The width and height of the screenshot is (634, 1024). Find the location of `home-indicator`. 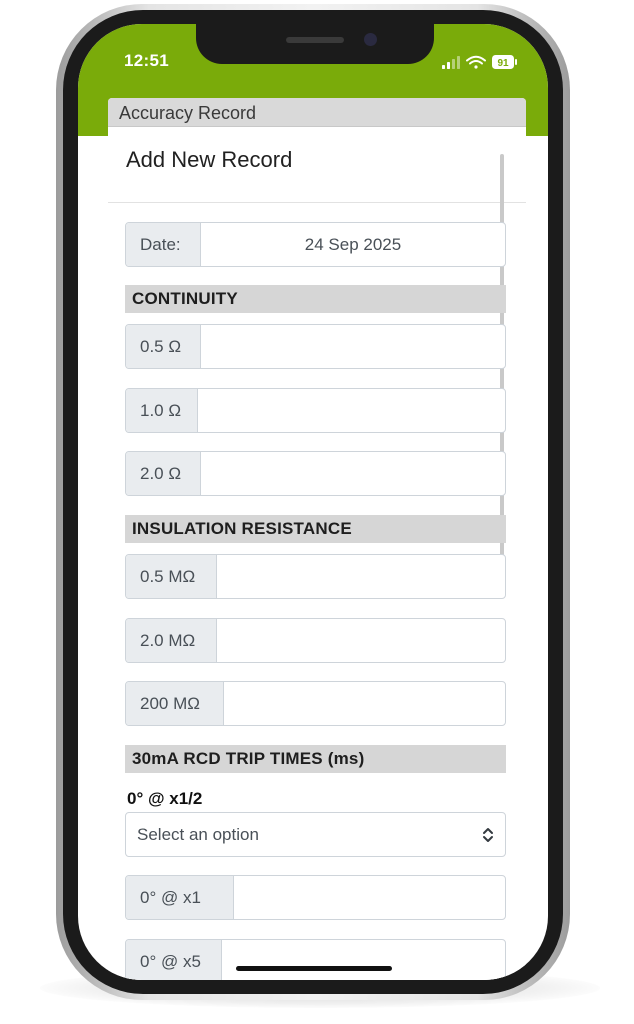

home-indicator is located at coordinates (314, 968).